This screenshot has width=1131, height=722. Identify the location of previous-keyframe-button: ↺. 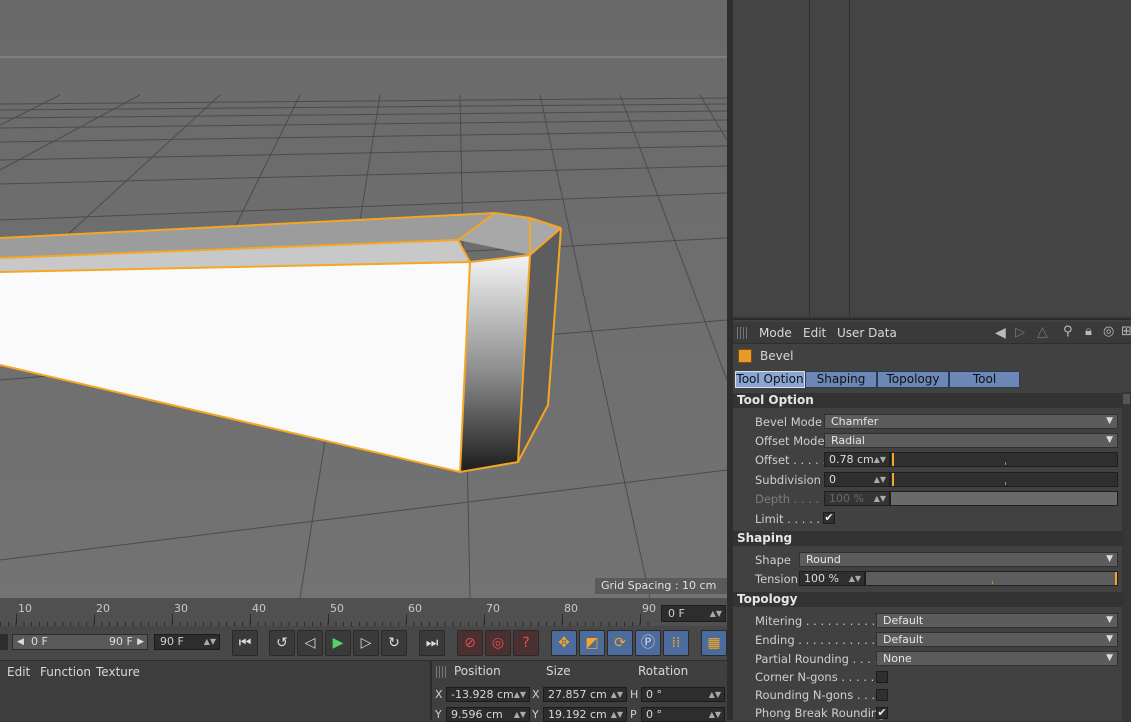
(282, 643).